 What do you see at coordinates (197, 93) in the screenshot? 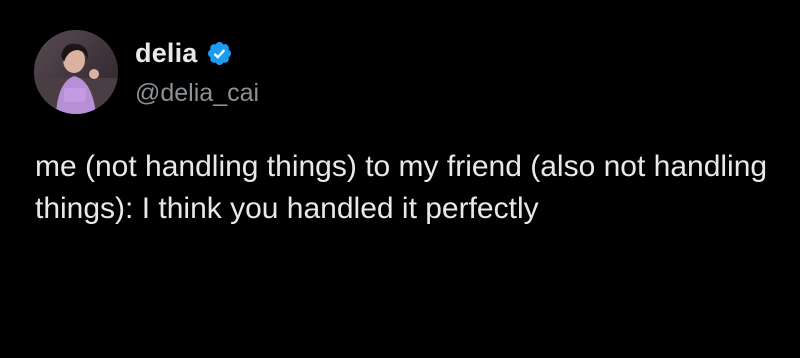
I see `author-handle: @delia_cai` at bounding box center [197, 93].